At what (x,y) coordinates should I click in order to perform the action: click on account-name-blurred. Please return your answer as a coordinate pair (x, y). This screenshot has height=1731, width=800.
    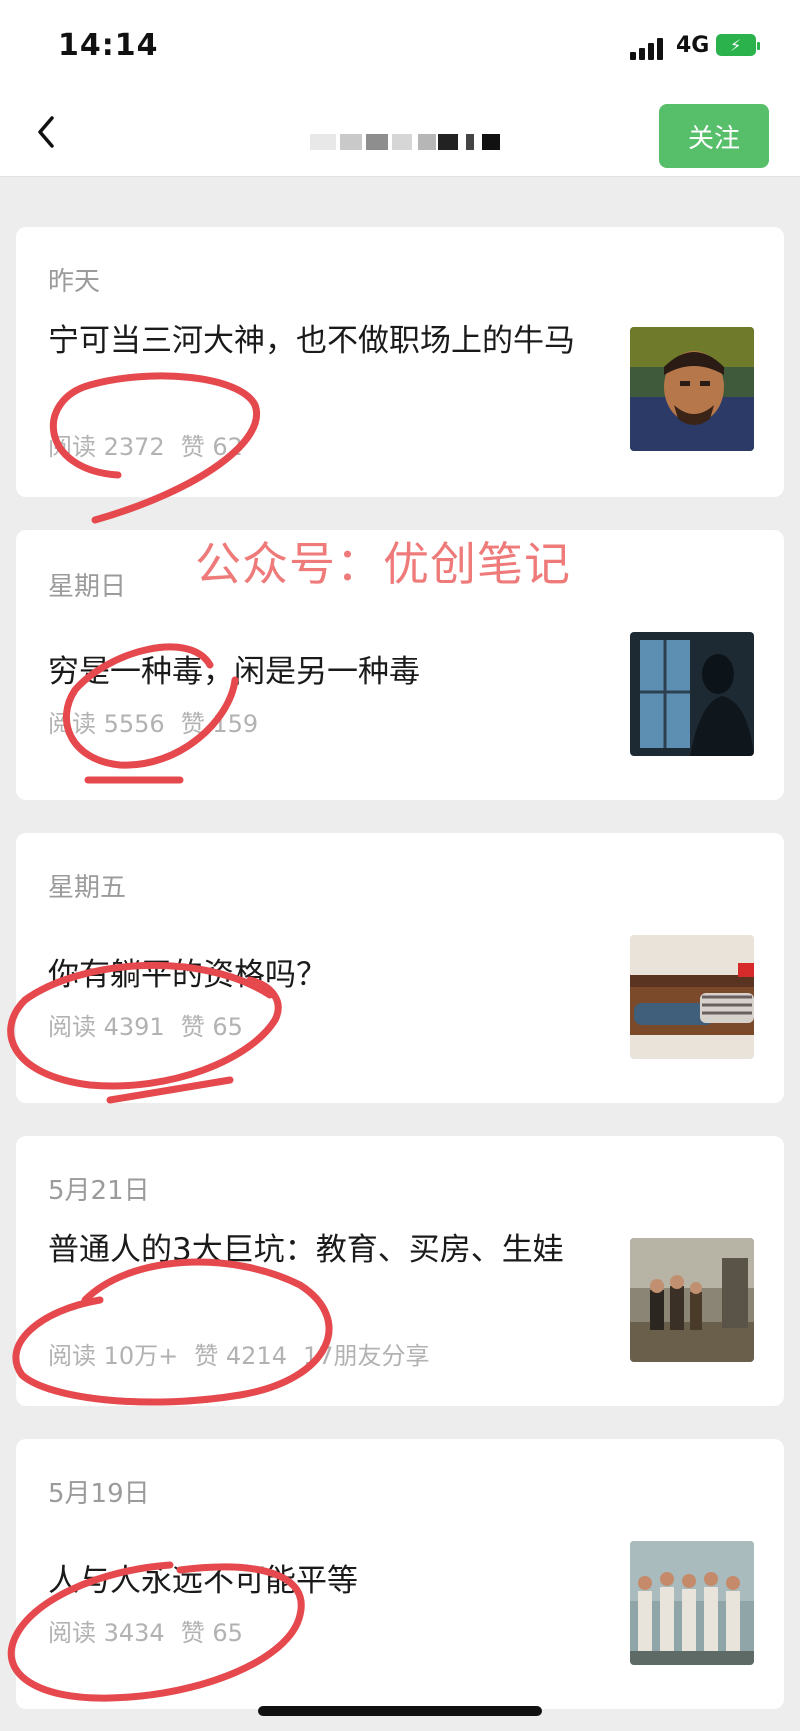
    Looking at the image, I should click on (405, 142).